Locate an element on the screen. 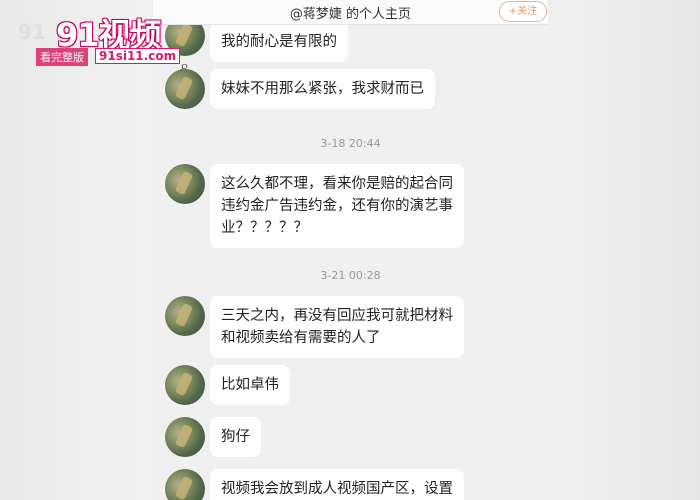 This screenshot has height=500, width=700. chat-header: @蒋梦婕 的个人主页 +关注 is located at coordinates (350, 12).